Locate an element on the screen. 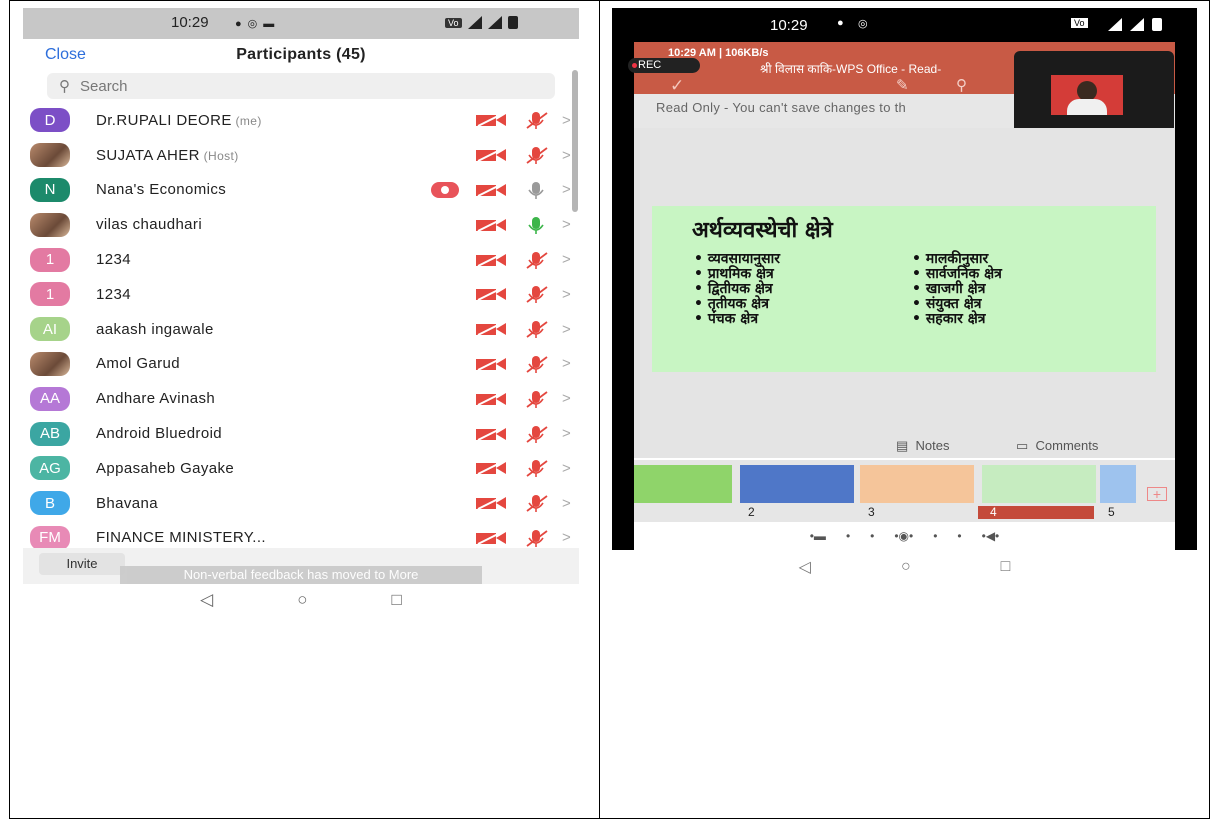 This screenshot has height=819, width=1210. notes-comments-bar: ▤ Notes ▭ Comments is located at coordinates (904, 446).